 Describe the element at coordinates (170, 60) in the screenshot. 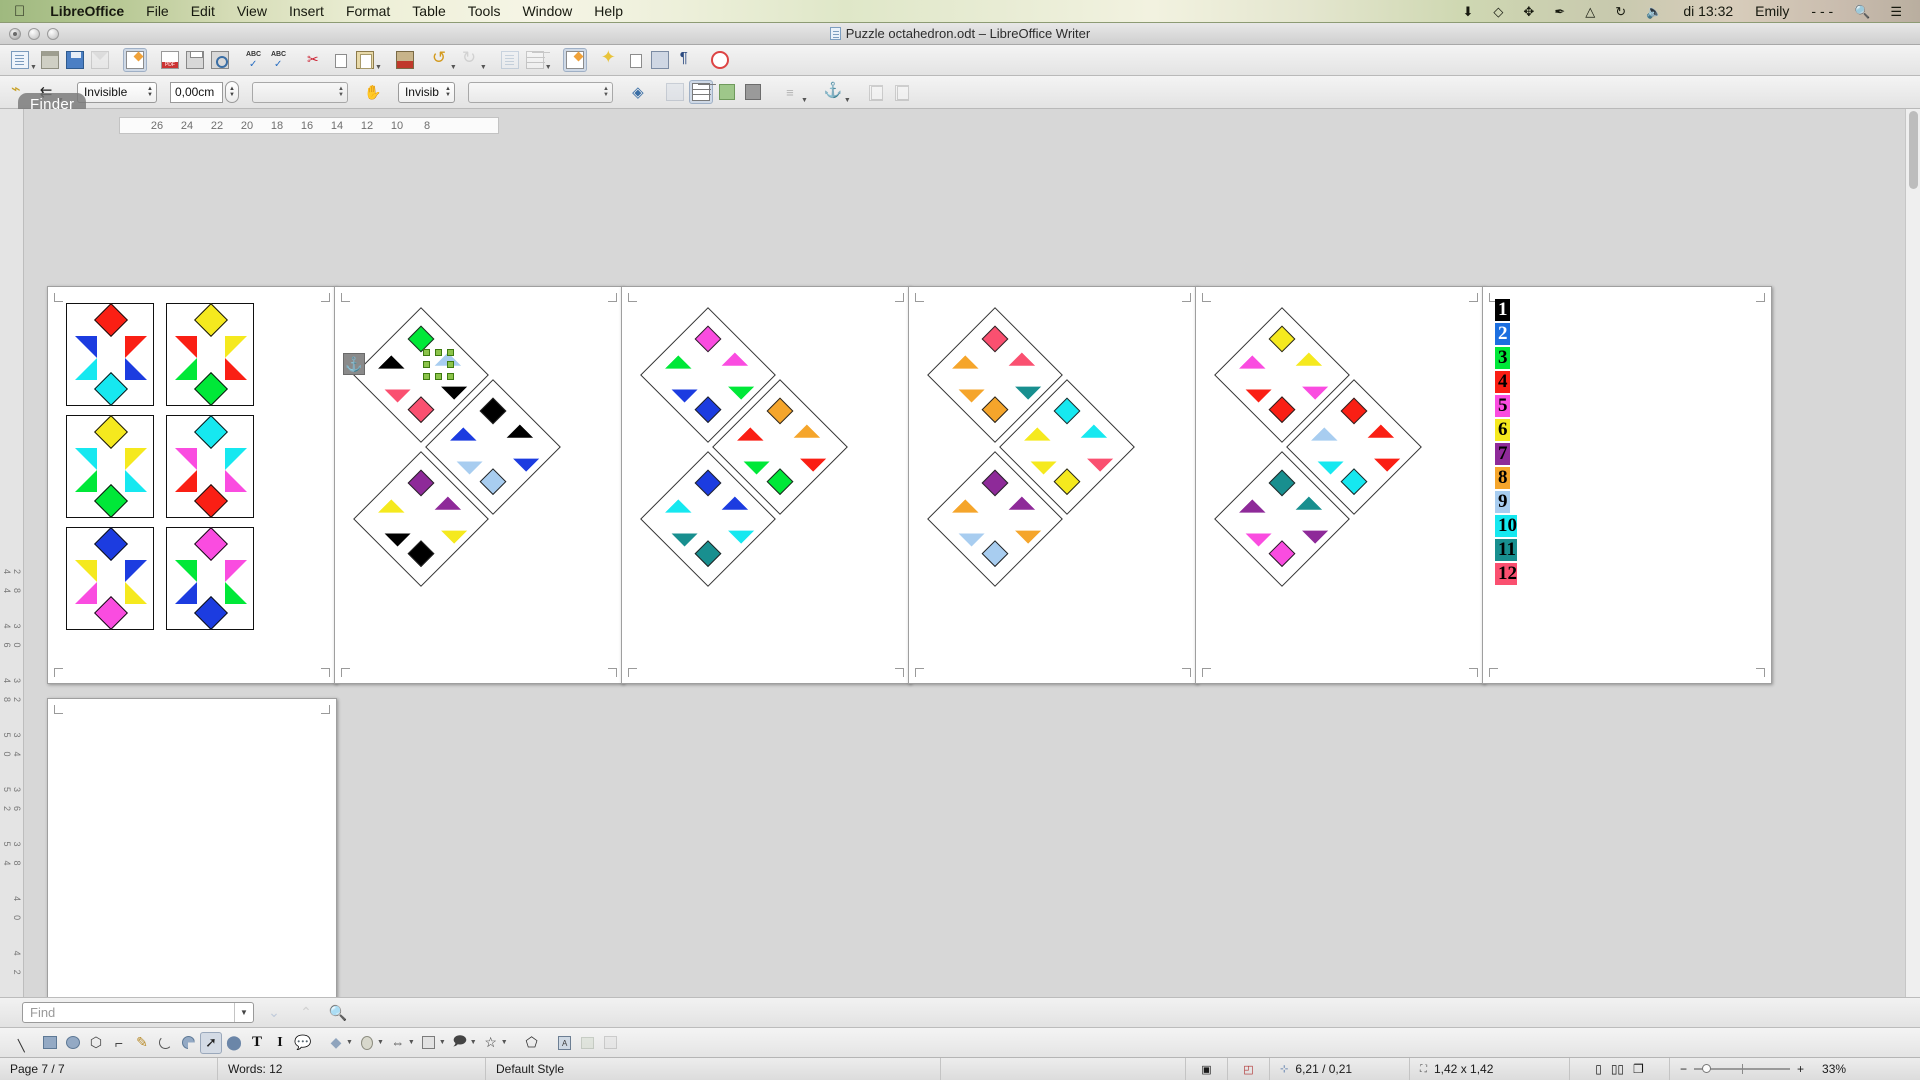

I see `export-pdf-button` at that location.